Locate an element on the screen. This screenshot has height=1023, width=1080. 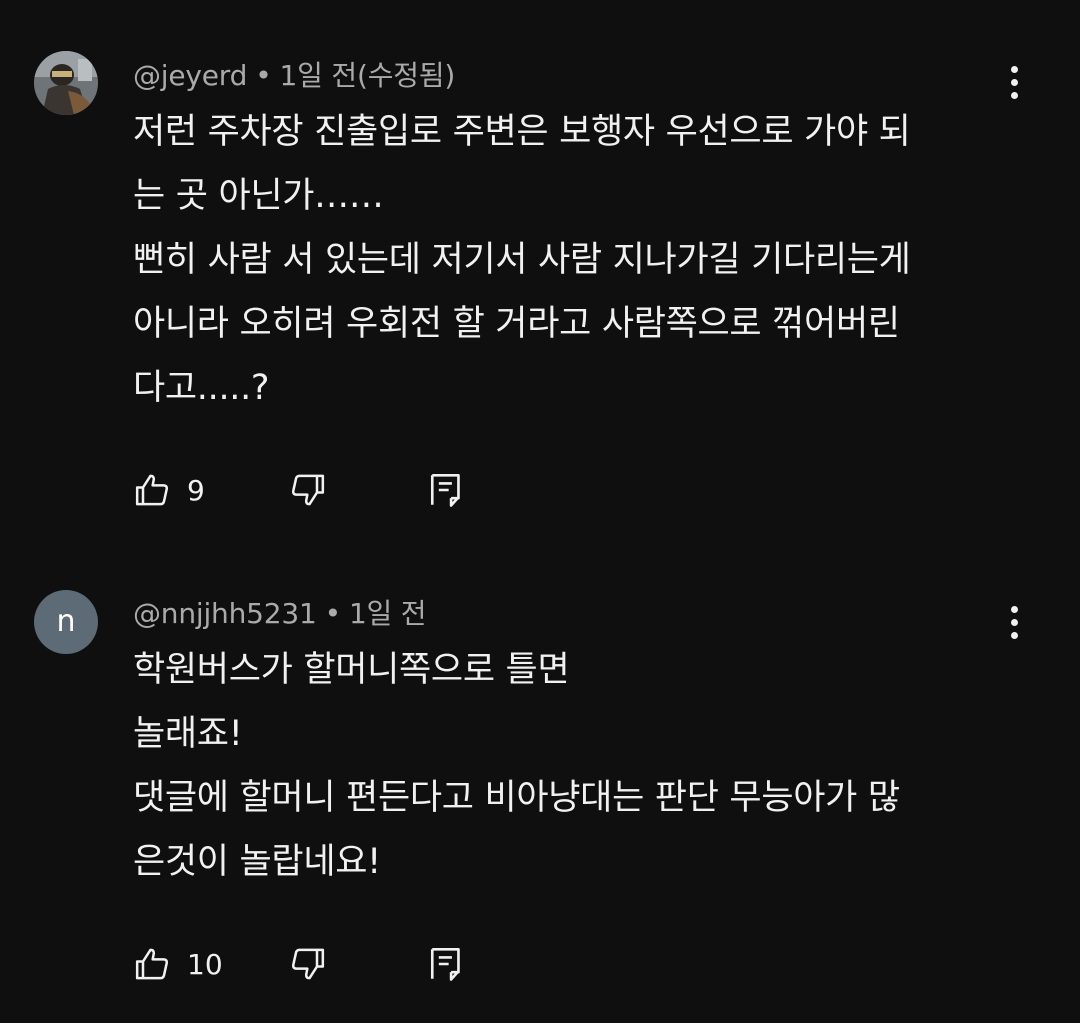
comment-meta: @jeyerd • 1일 전(수정됨) is located at coordinates (294, 74).